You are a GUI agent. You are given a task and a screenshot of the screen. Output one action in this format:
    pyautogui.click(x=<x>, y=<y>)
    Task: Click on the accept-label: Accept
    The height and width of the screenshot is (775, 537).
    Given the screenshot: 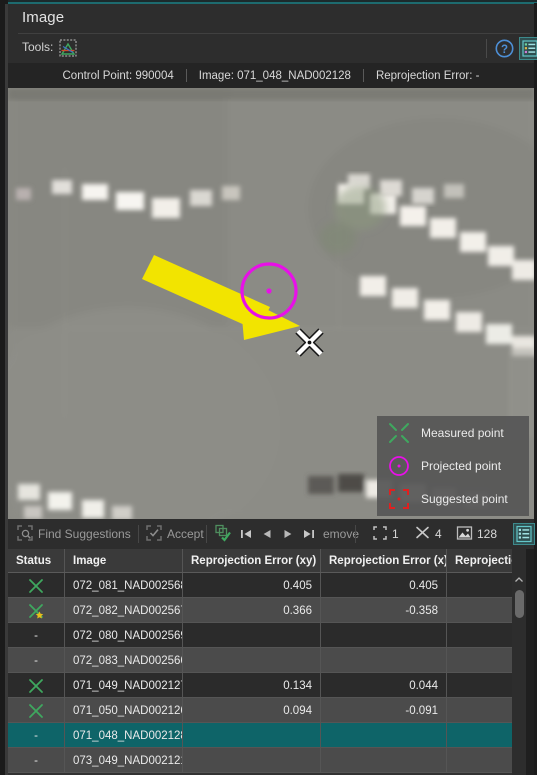 What is the action you would take?
    pyautogui.click(x=185, y=534)
    